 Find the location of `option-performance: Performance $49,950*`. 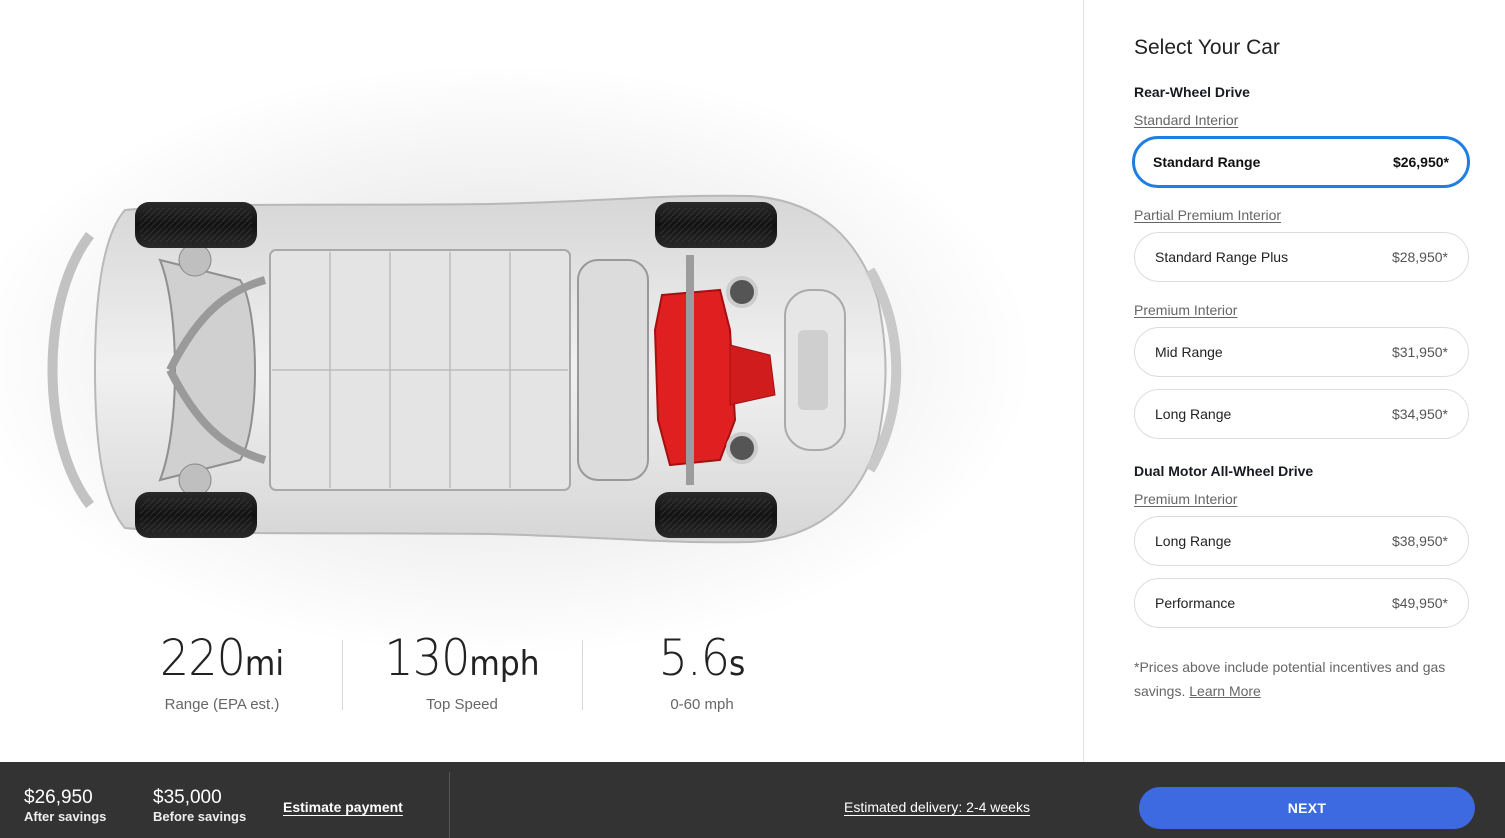

option-performance: Performance $49,950* is located at coordinates (1301, 603).